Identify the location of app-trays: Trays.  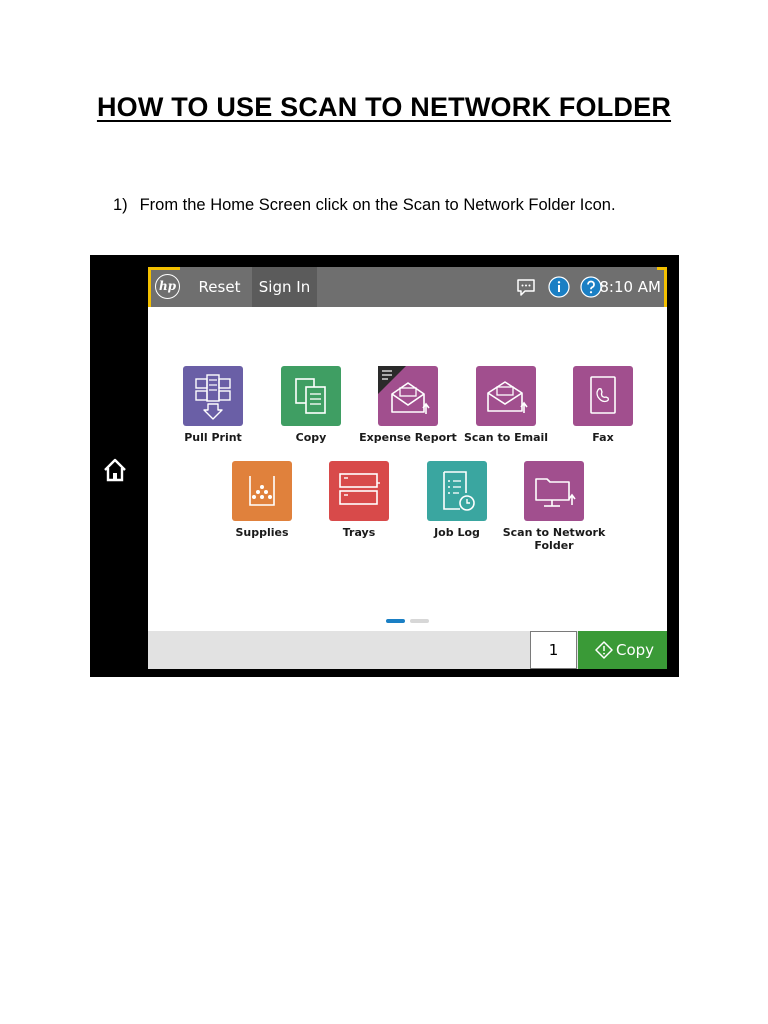
(359, 500).